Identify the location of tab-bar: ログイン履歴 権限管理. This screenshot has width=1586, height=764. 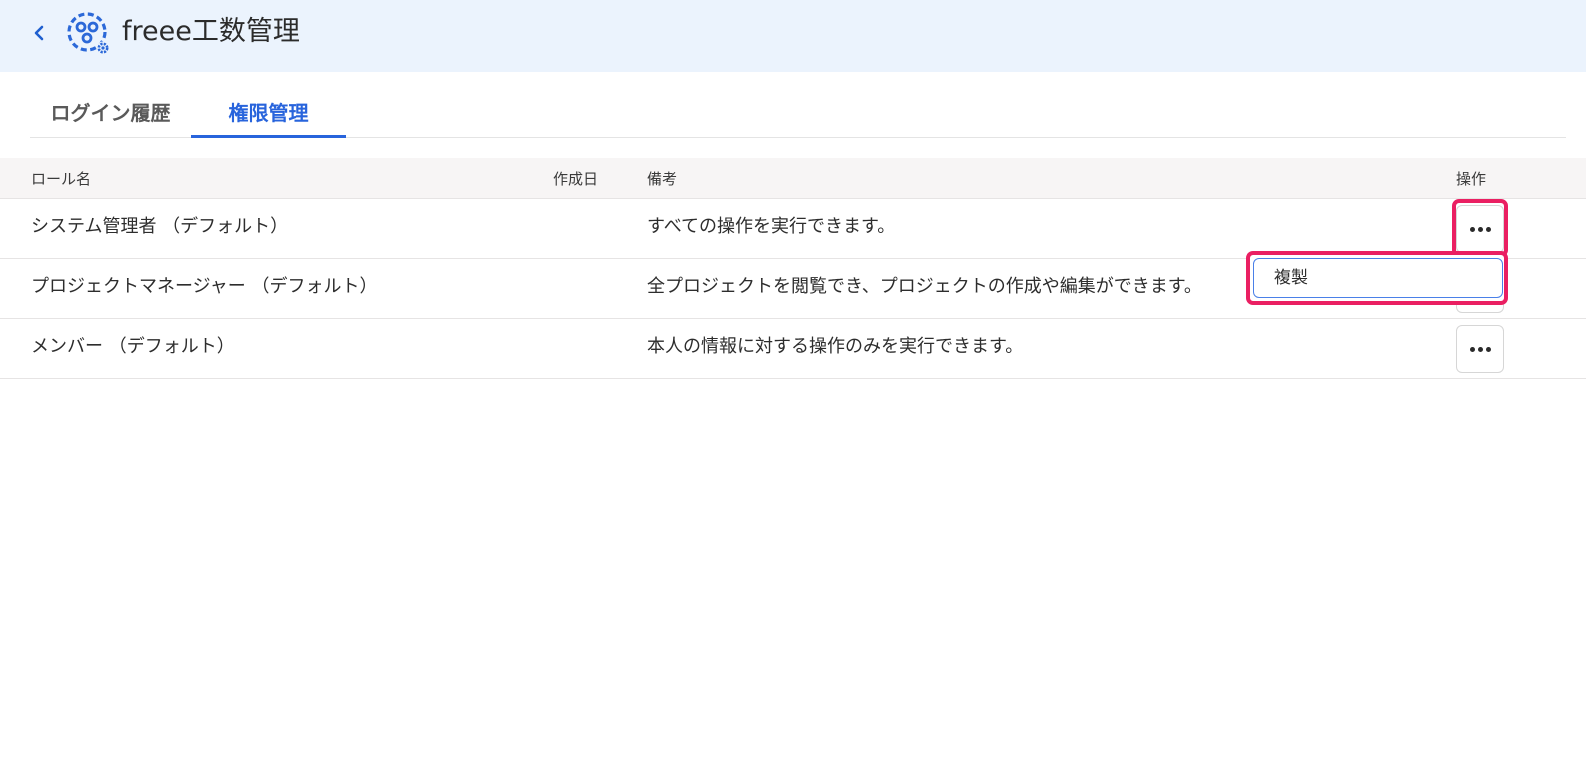
(798, 117).